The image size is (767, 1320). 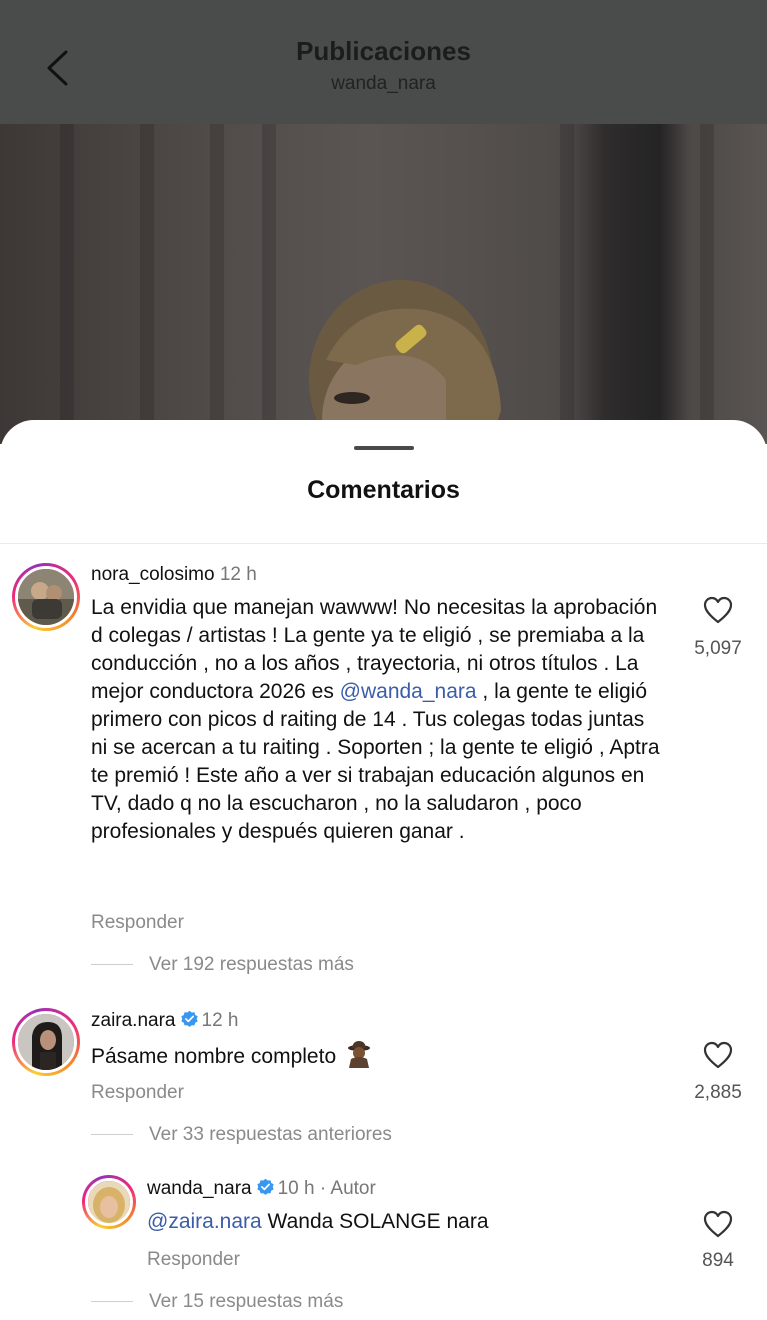 I want to click on like-count: 5,097, so click(x=718, y=648).